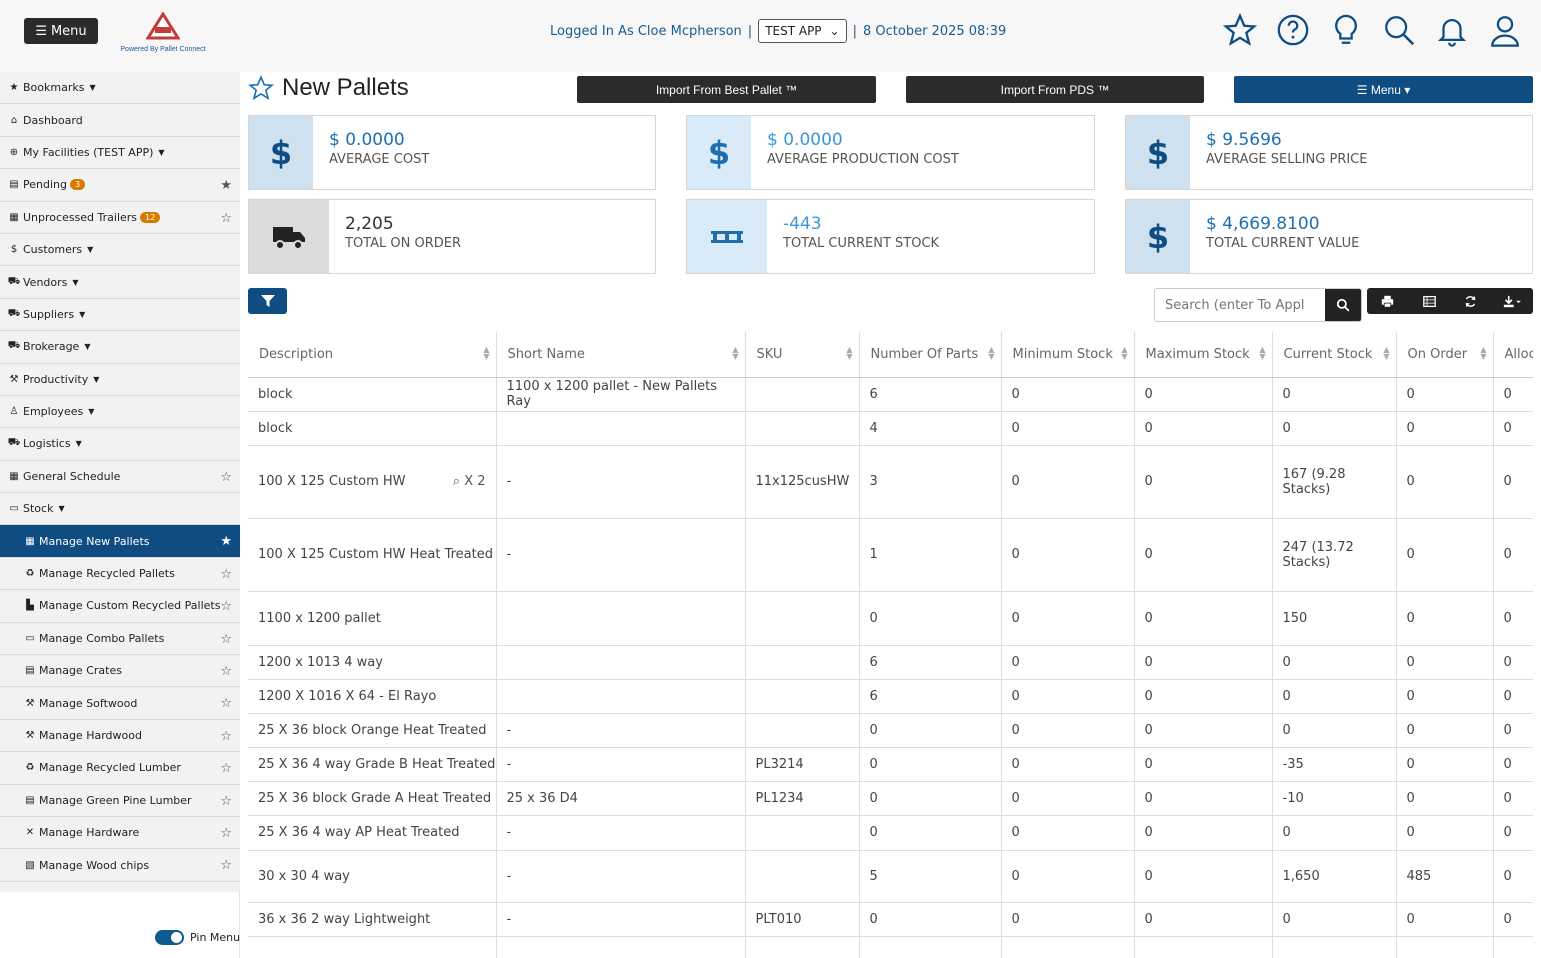 The width and height of the screenshot is (1541, 958). Describe the element at coordinates (163, 33) in the screenshot. I see `pallet-connect-logo: Powered By Pallet Connect` at that location.